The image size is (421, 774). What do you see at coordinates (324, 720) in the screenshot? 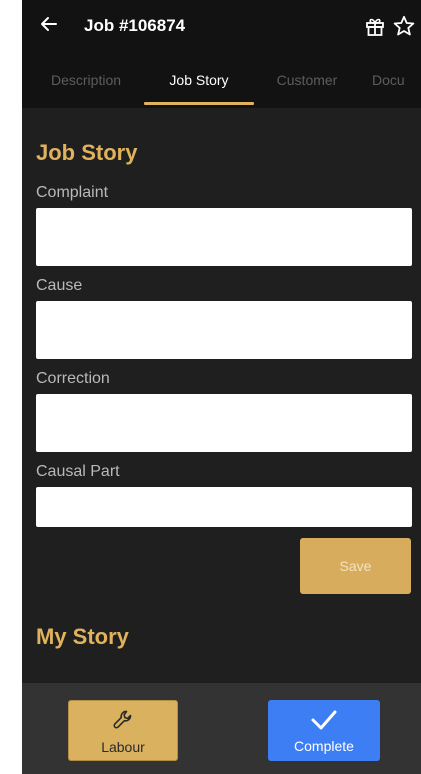
I see `checkmark-icon` at bounding box center [324, 720].